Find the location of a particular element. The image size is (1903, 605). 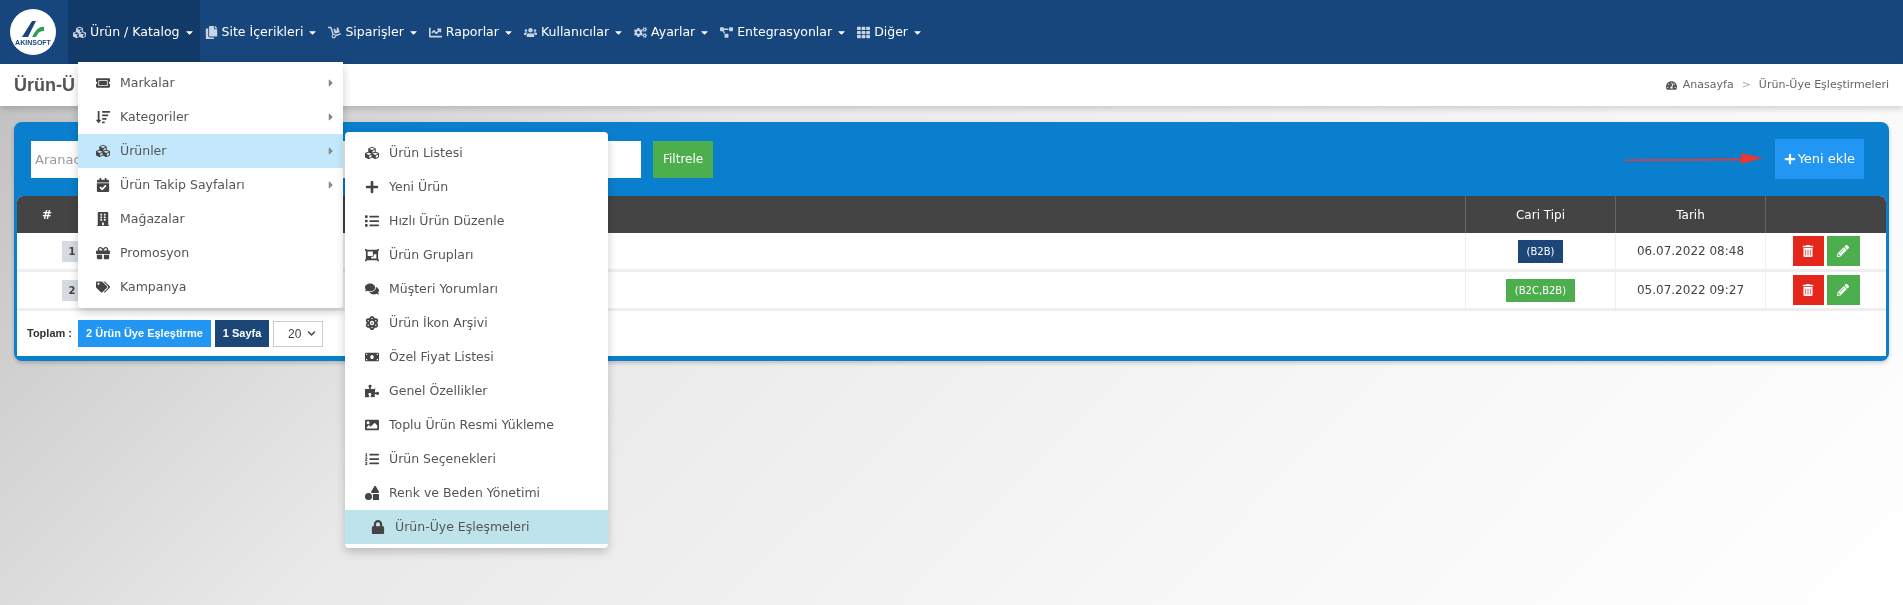

total-label: Toplam : is located at coordinates (49, 334).